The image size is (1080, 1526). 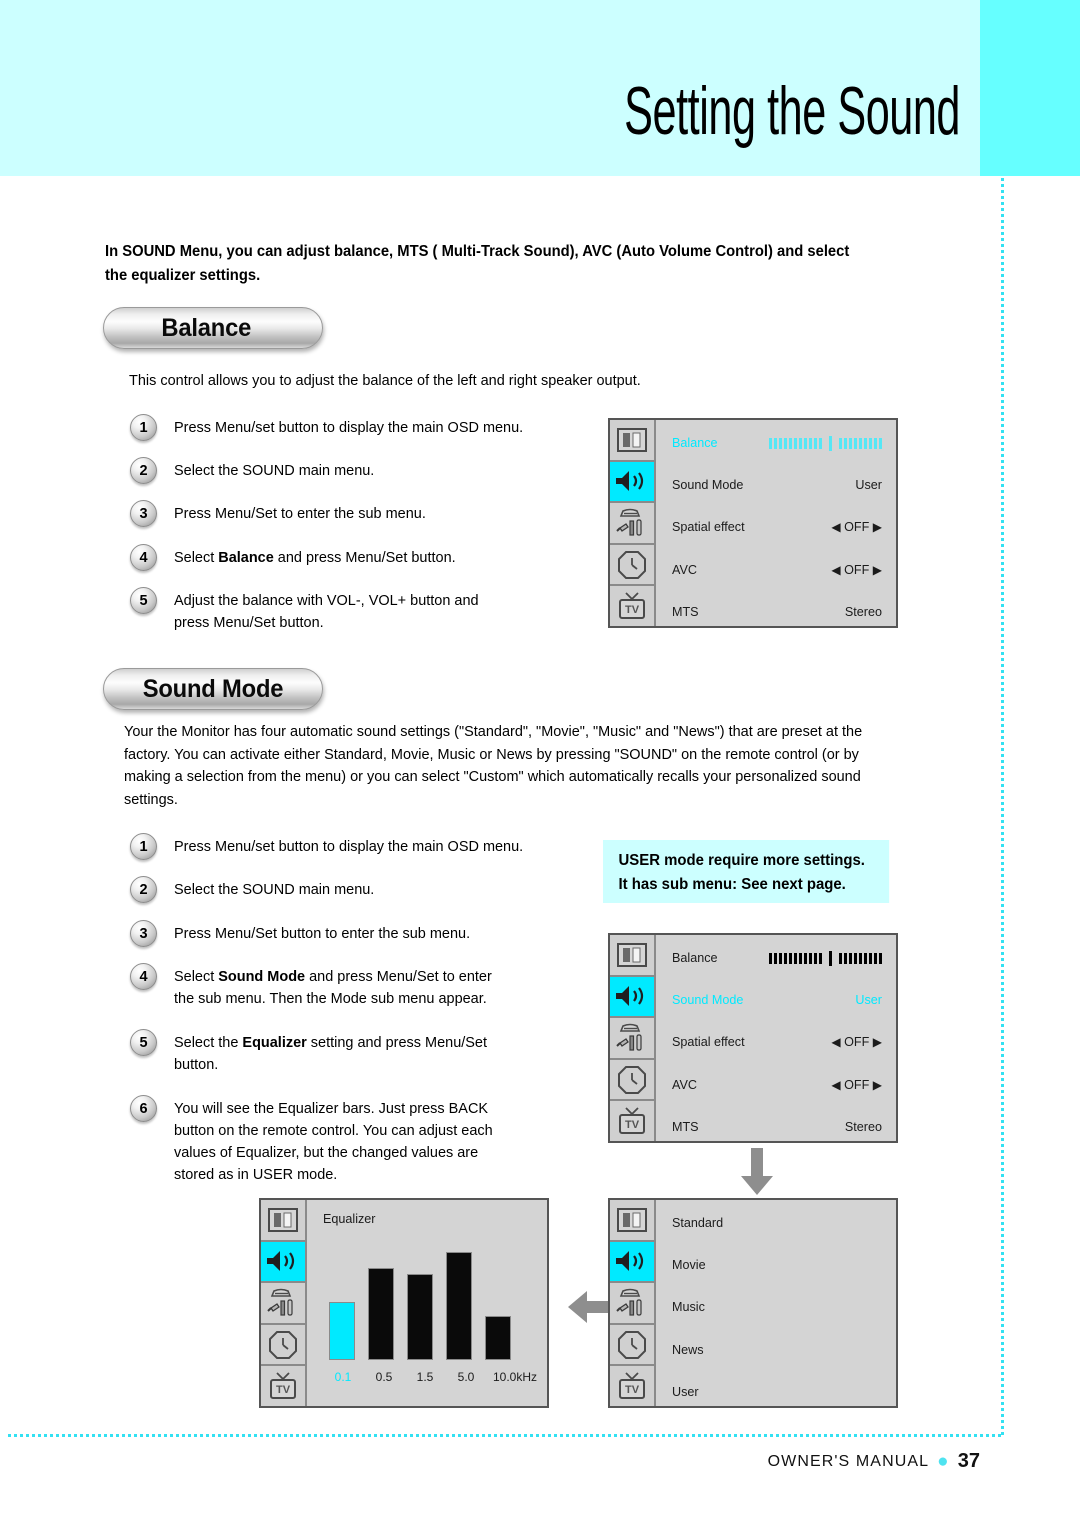 What do you see at coordinates (143, 846) in the screenshot?
I see `step-number: 1` at bounding box center [143, 846].